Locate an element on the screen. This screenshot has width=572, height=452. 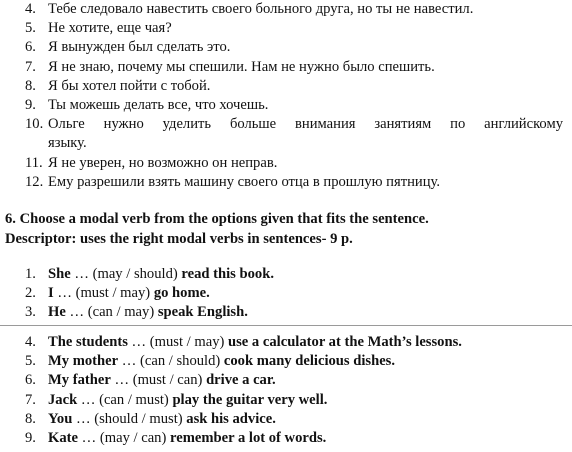
item-subject: My mother is located at coordinates (83, 361).